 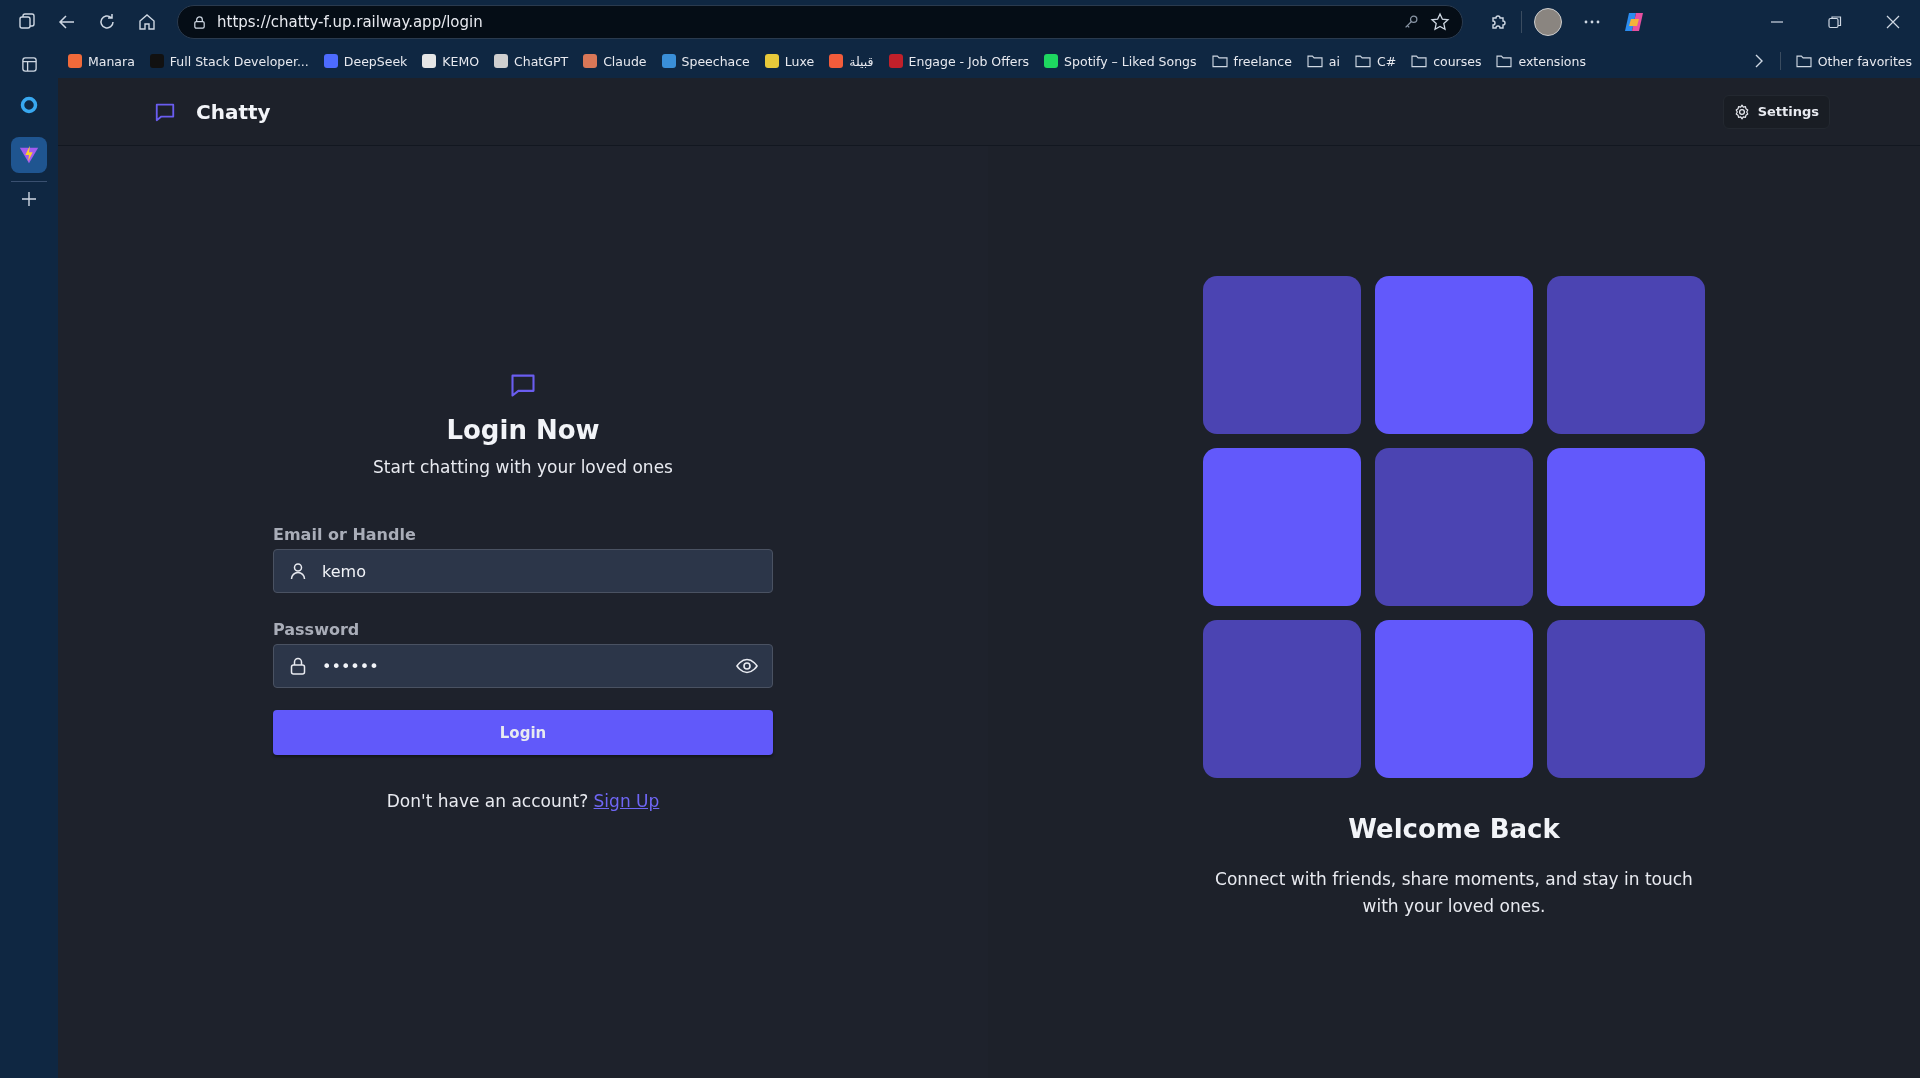 What do you see at coordinates (317, 629) in the screenshot?
I see `field-label: Password` at bounding box center [317, 629].